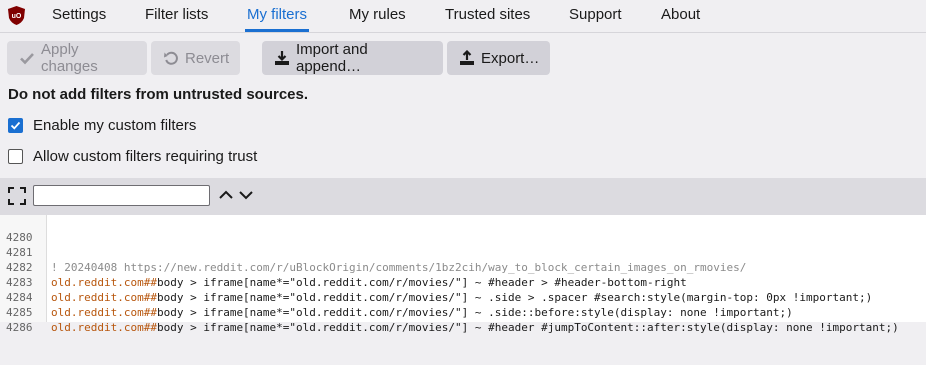  What do you see at coordinates (69, 58) in the screenshot?
I see `apply-changes-label: Apply changes` at bounding box center [69, 58].